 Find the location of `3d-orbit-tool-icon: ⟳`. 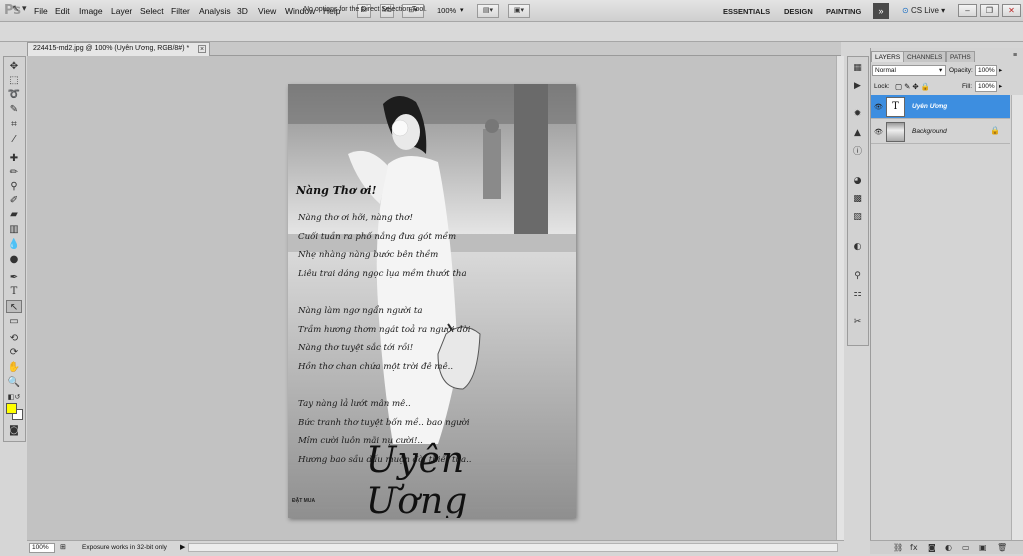

3d-orbit-tool-icon: ⟳ is located at coordinates (14, 352).